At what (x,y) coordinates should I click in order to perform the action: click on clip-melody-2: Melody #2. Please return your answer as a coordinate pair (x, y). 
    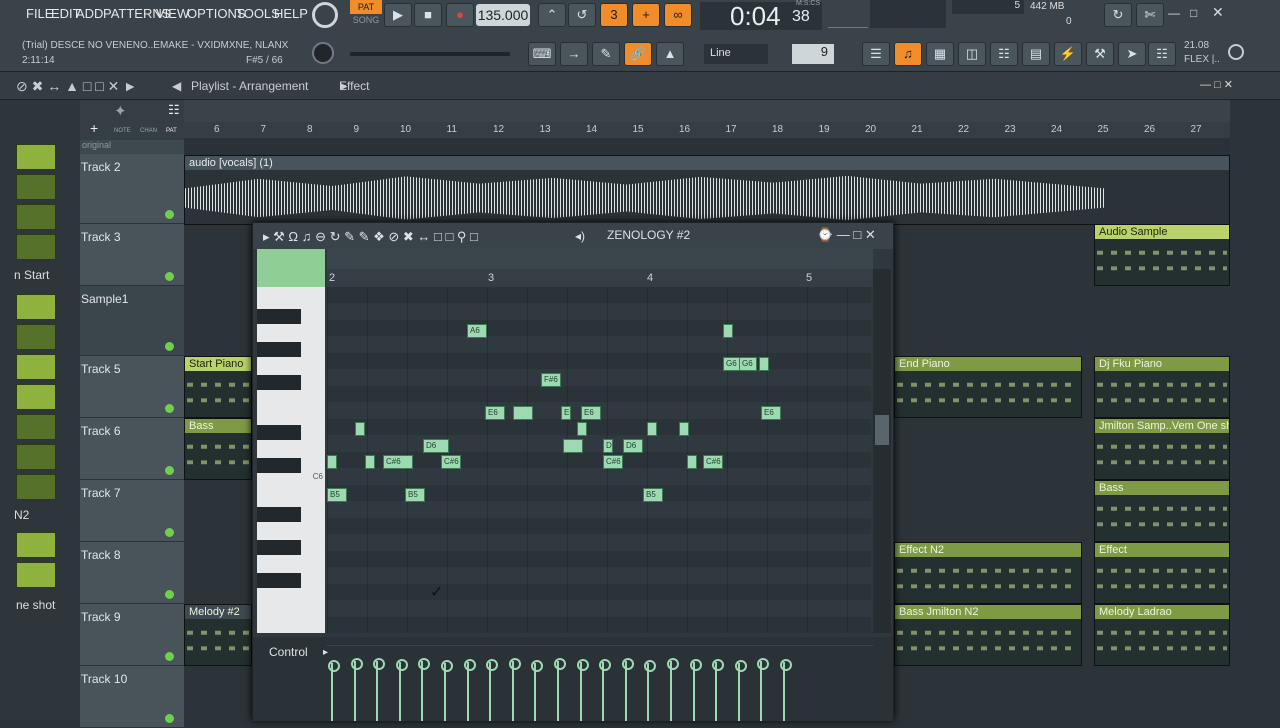
    Looking at the image, I should click on (218, 635).